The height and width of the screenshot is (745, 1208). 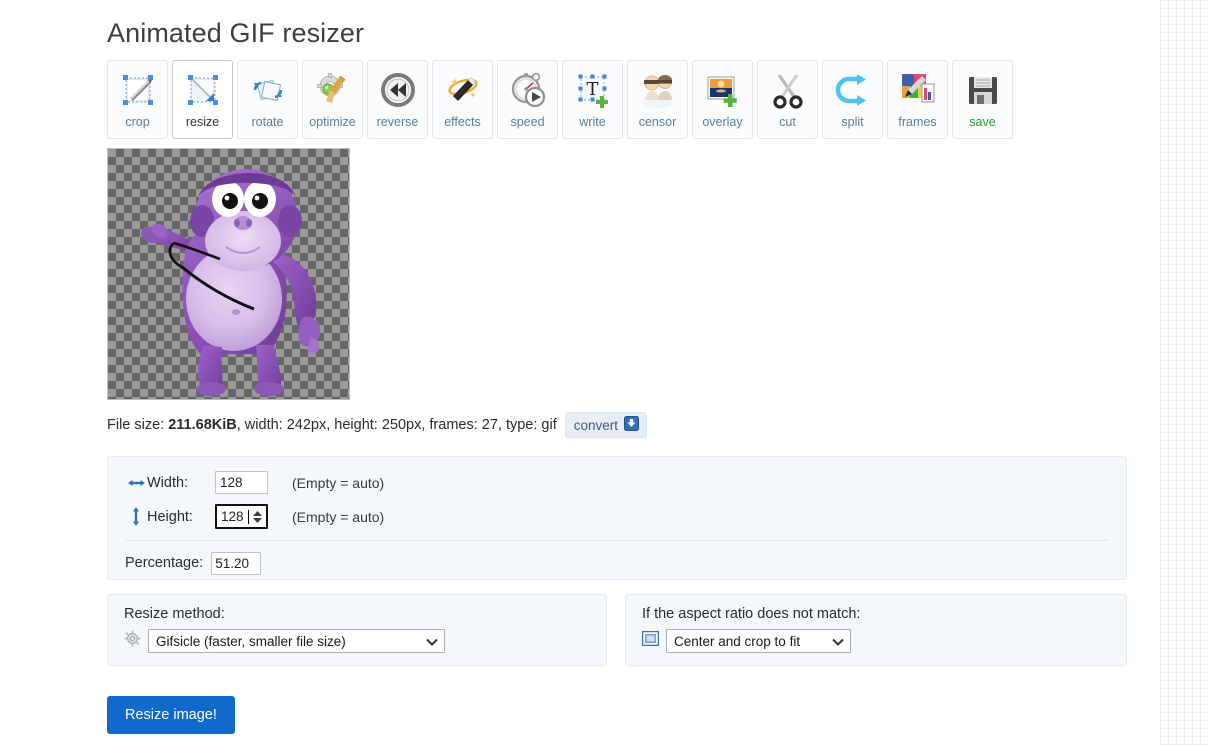 I want to click on tool-label: reverse, so click(x=397, y=122).